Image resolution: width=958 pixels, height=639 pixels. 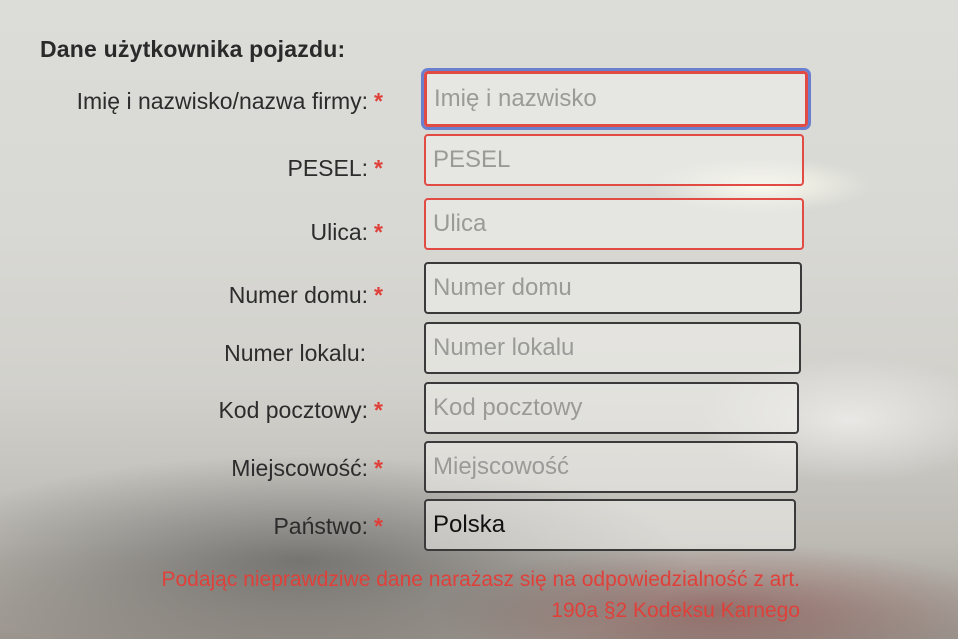 What do you see at coordinates (614, 160) in the screenshot?
I see `pesel-input` at bounding box center [614, 160].